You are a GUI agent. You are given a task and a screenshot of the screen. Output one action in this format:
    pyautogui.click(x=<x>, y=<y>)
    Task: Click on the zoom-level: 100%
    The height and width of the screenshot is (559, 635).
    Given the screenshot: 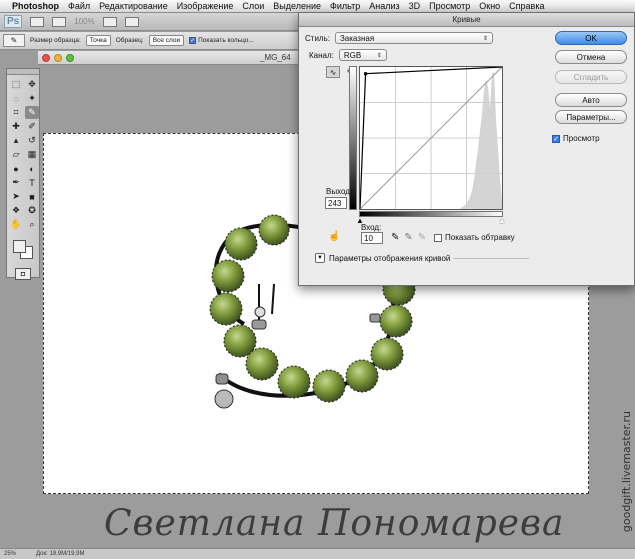 What is the action you would take?
    pyautogui.click(x=84, y=21)
    